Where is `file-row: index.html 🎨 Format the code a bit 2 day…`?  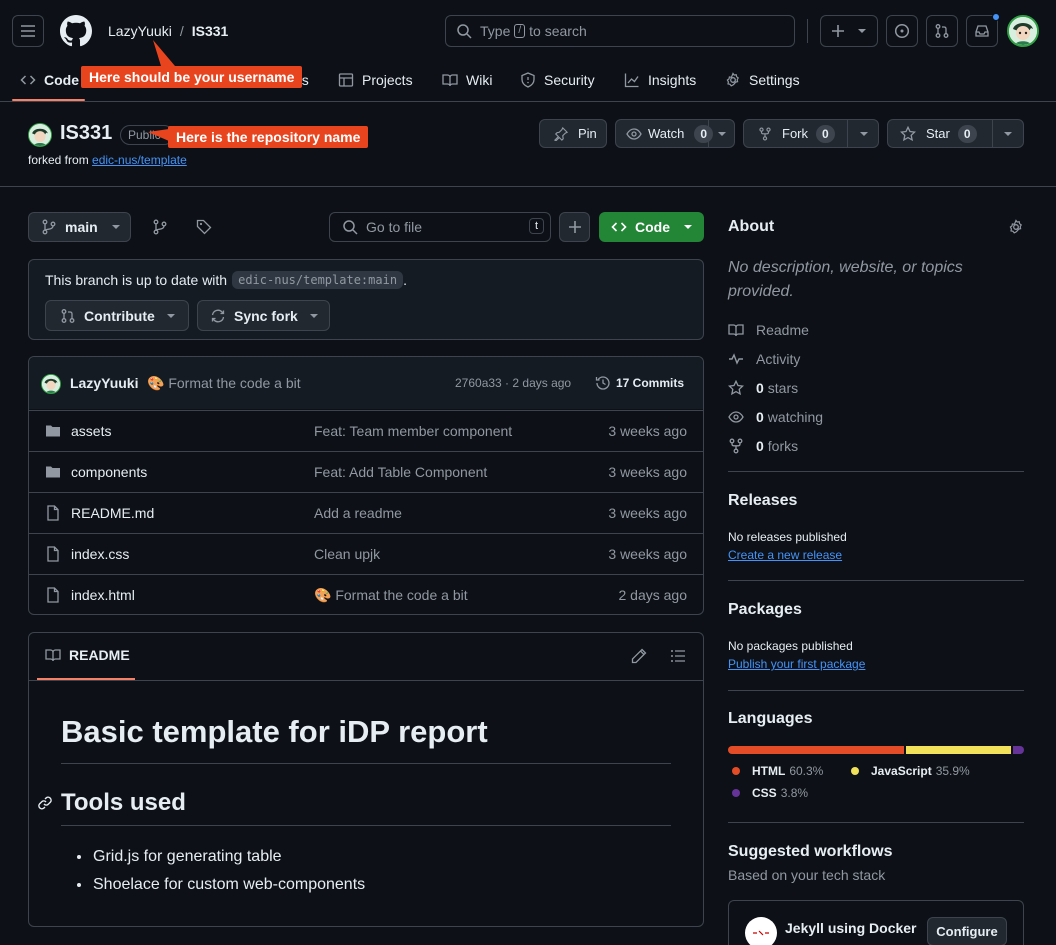 file-row: index.html 🎨 Format the code a bit 2 day… is located at coordinates (366, 594).